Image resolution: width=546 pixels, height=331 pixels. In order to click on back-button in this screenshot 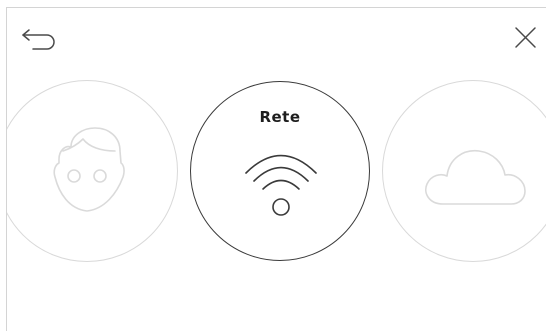, I will do `click(35, 39)`.